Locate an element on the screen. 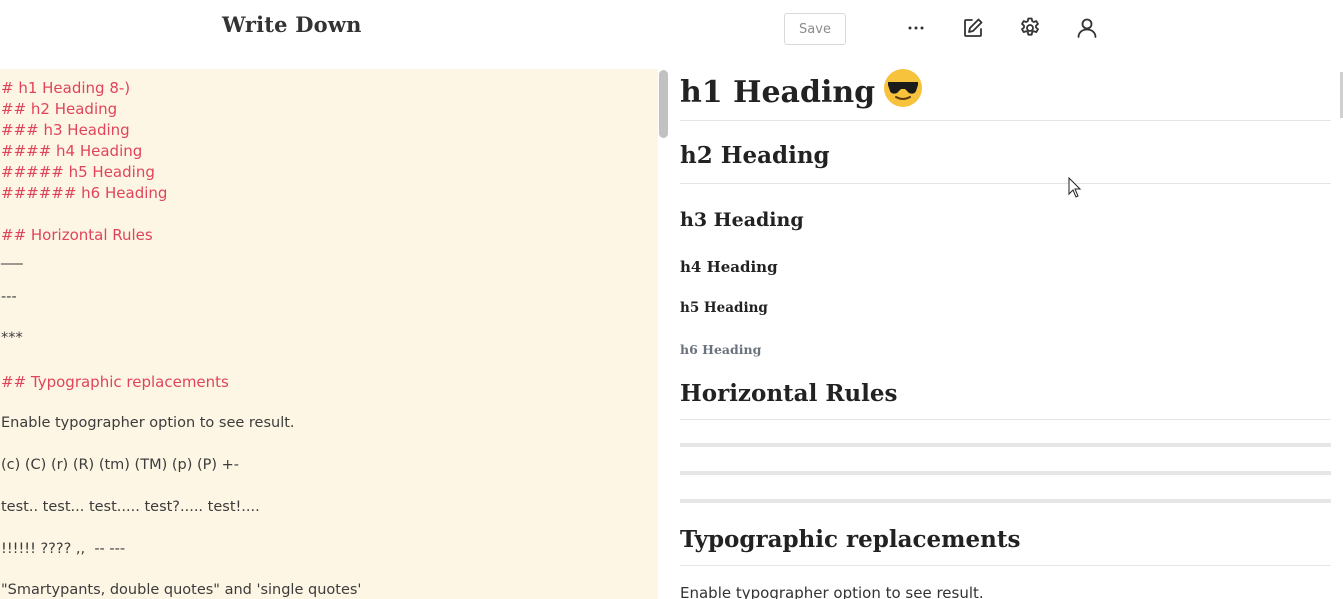  app-title: Write Down is located at coordinates (292, 24).